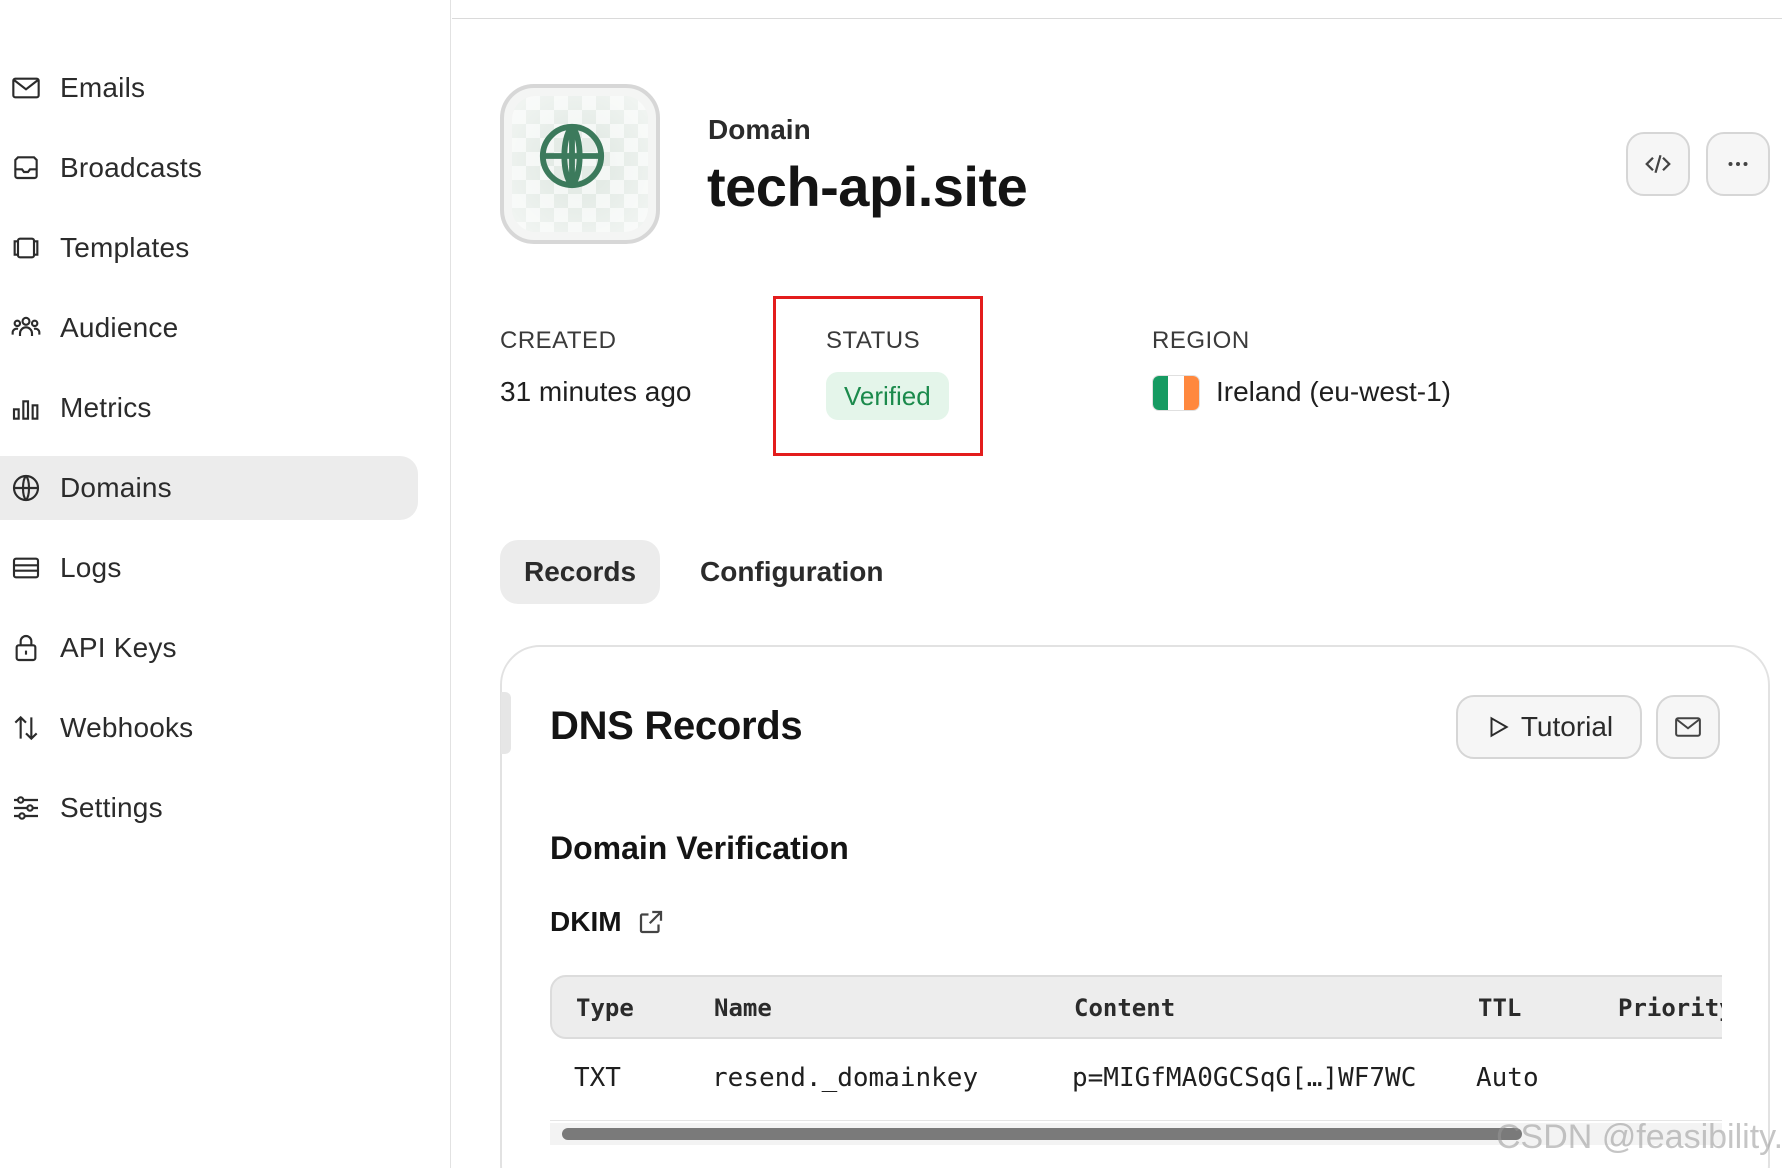 This screenshot has height=1168, width=1782. I want to click on sidebar-item-label: Settings, so click(111, 807).